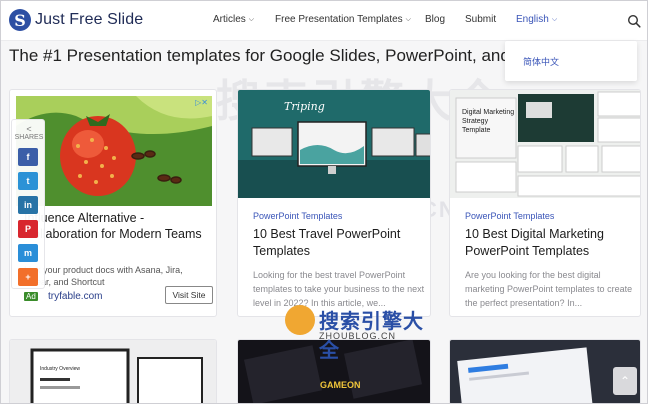 The image size is (648, 404). Describe the element at coordinates (532, 19) in the screenshot. I see `nav-language-label: English` at that location.